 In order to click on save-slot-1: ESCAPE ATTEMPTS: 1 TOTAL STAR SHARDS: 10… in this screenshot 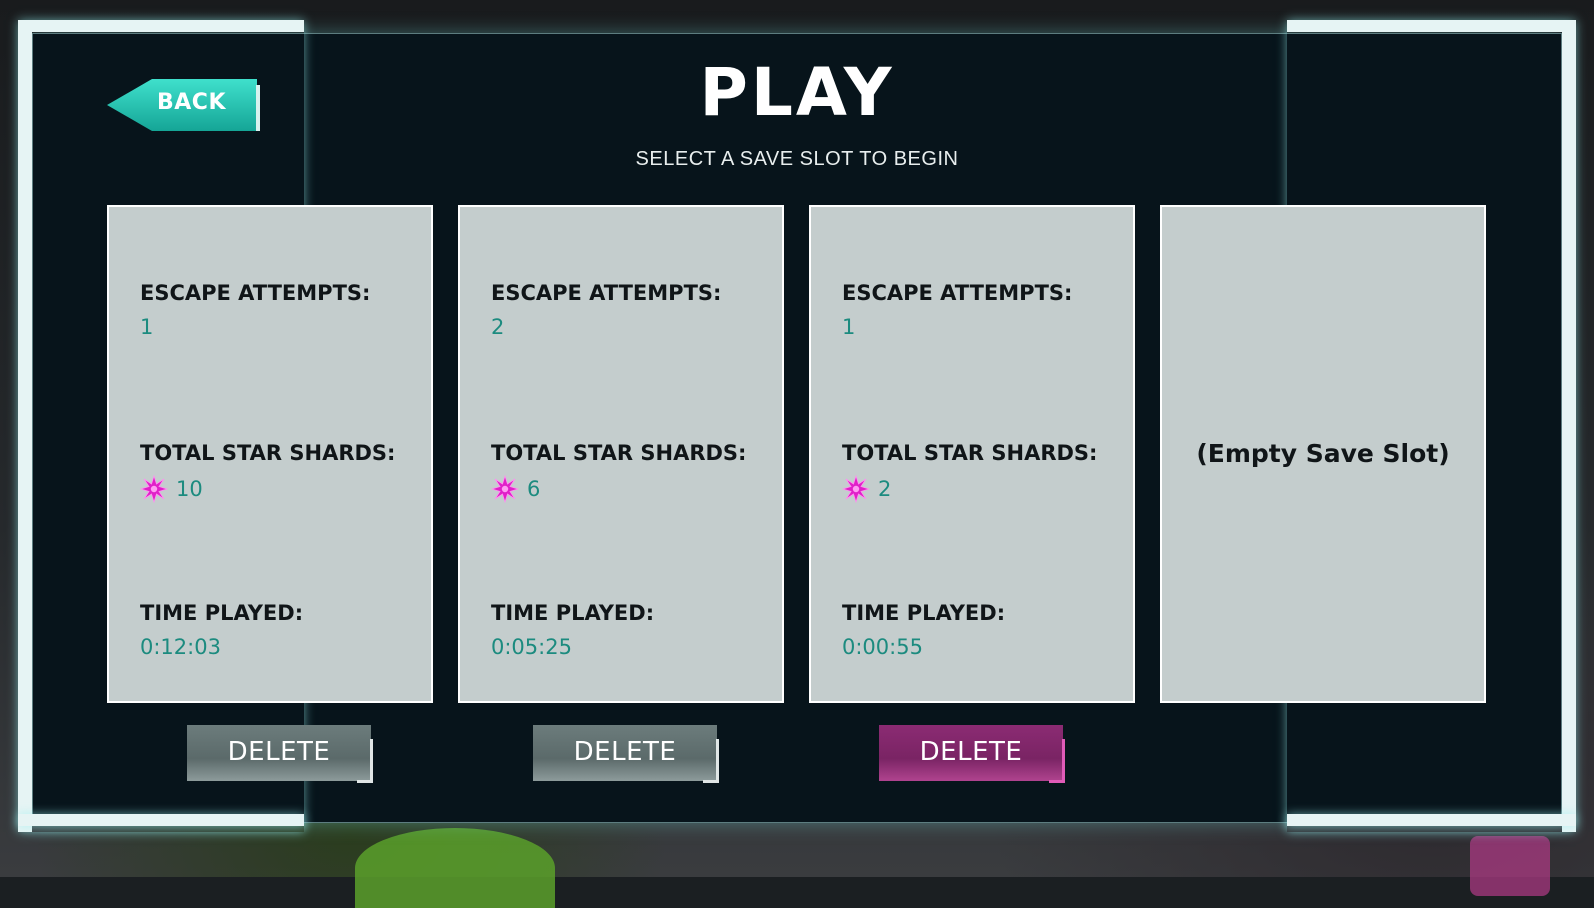, I will do `click(270, 454)`.